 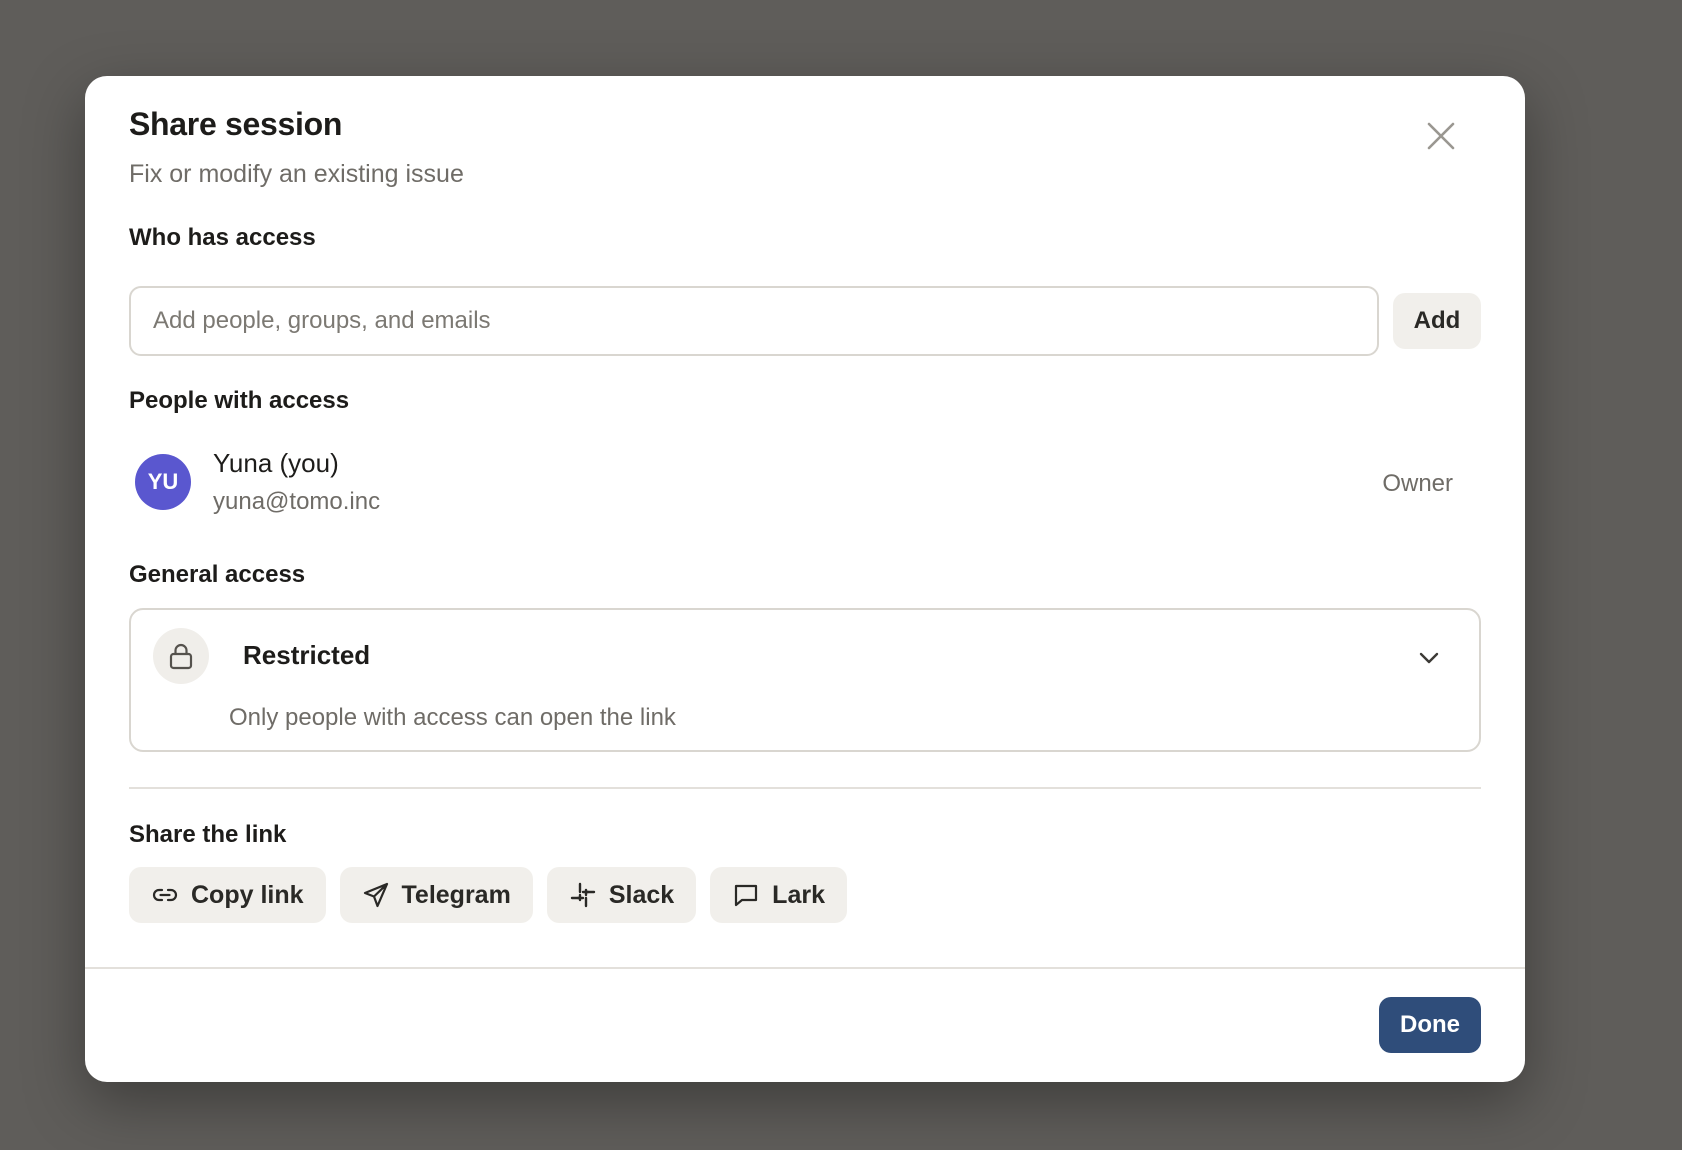 What do you see at coordinates (163, 482) in the screenshot?
I see `avatar: YU` at bounding box center [163, 482].